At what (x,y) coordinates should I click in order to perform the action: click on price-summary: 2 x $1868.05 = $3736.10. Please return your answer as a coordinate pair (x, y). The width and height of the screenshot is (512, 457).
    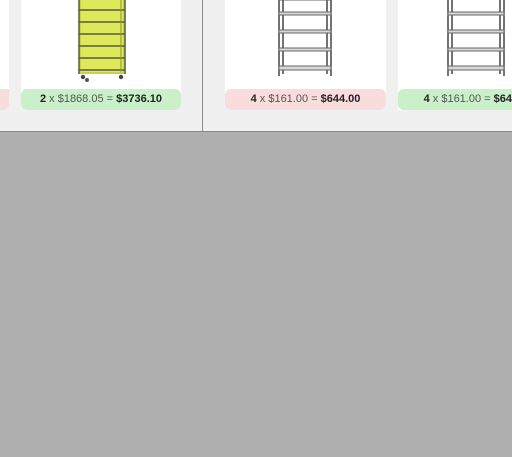
    Looking at the image, I should click on (101, 99).